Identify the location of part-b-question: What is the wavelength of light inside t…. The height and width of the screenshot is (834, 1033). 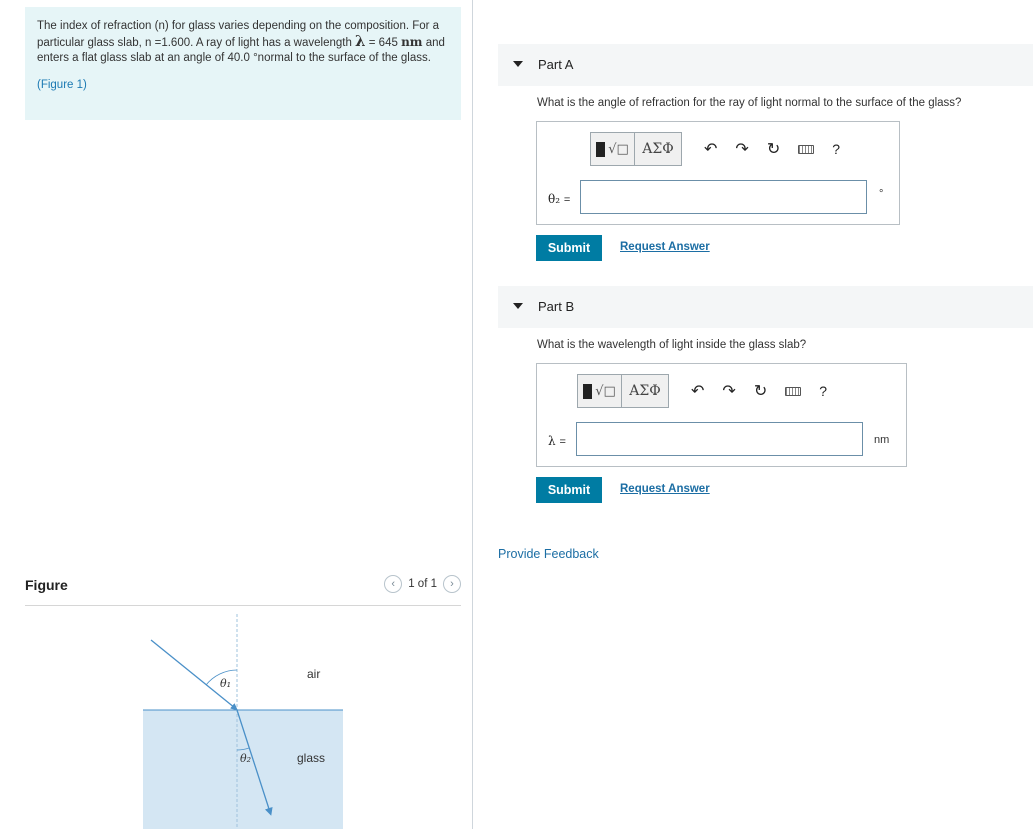
(672, 345).